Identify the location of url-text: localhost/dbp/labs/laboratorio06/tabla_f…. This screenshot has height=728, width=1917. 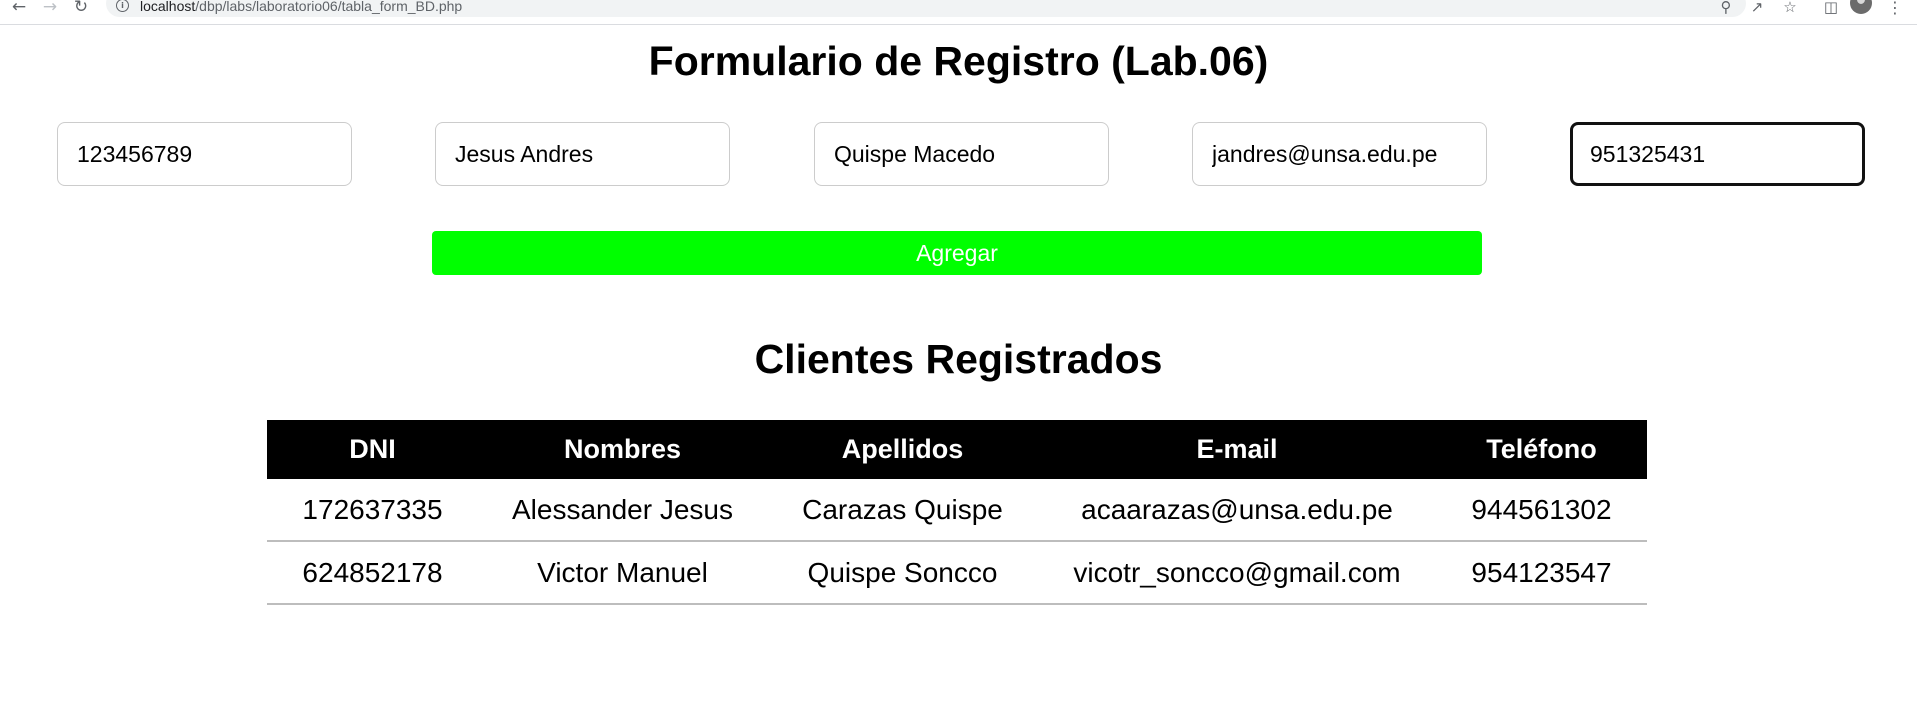
(301, 7).